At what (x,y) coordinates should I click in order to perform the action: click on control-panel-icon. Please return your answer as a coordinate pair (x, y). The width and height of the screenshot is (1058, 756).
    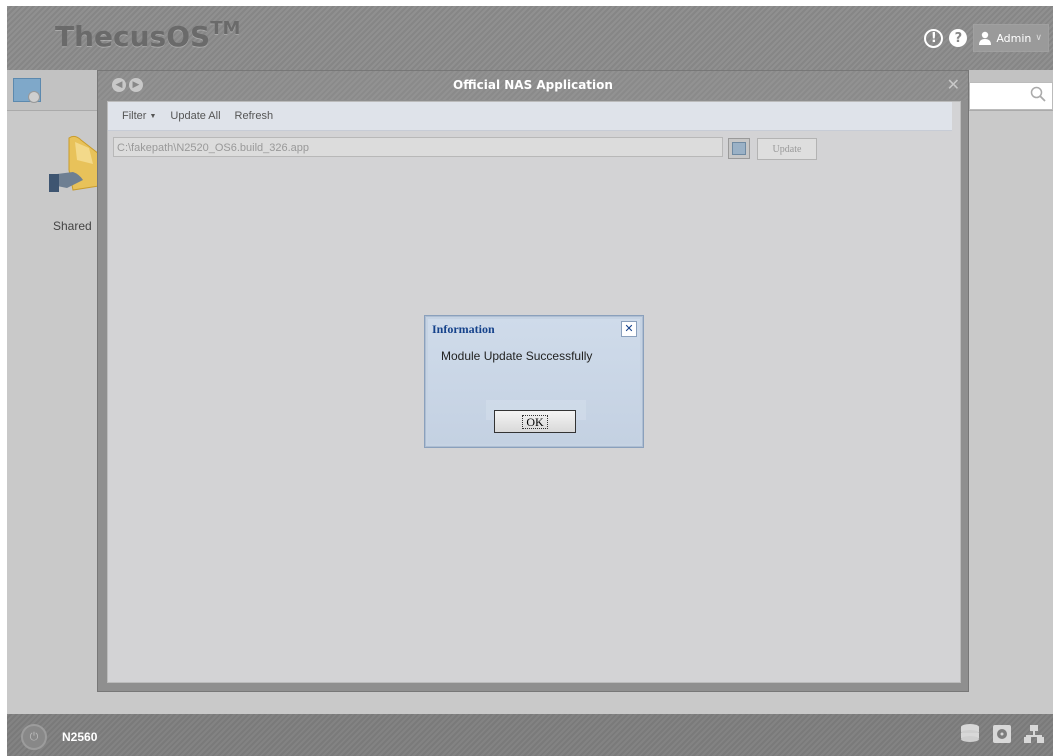
    Looking at the image, I should click on (27, 90).